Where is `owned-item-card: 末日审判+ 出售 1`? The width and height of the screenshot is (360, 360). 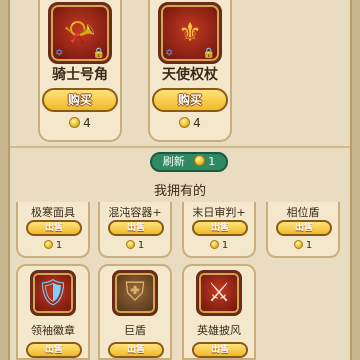 owned-item-card: 末日审判+ 出售 1 is located at coordinates (219, 230).